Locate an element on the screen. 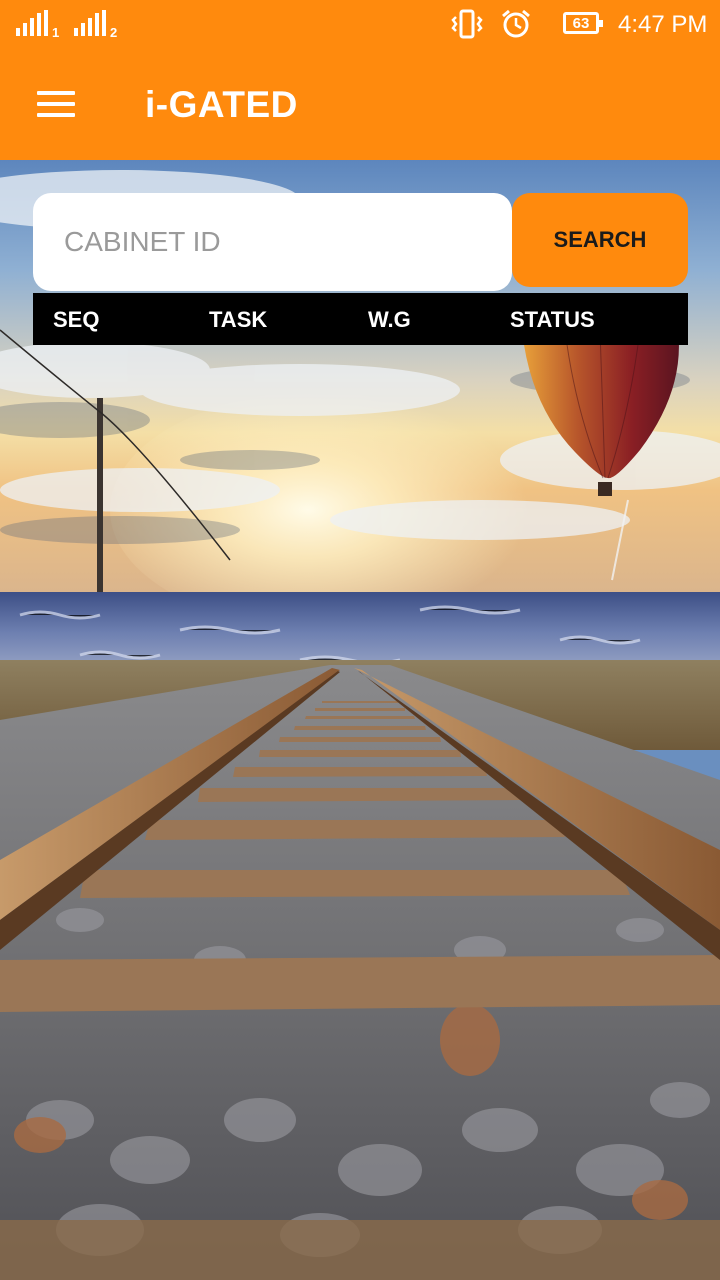 The height and width of the screenshot is (1280, 720). hamburger-menu-icon is located at coordinates (56, 104).